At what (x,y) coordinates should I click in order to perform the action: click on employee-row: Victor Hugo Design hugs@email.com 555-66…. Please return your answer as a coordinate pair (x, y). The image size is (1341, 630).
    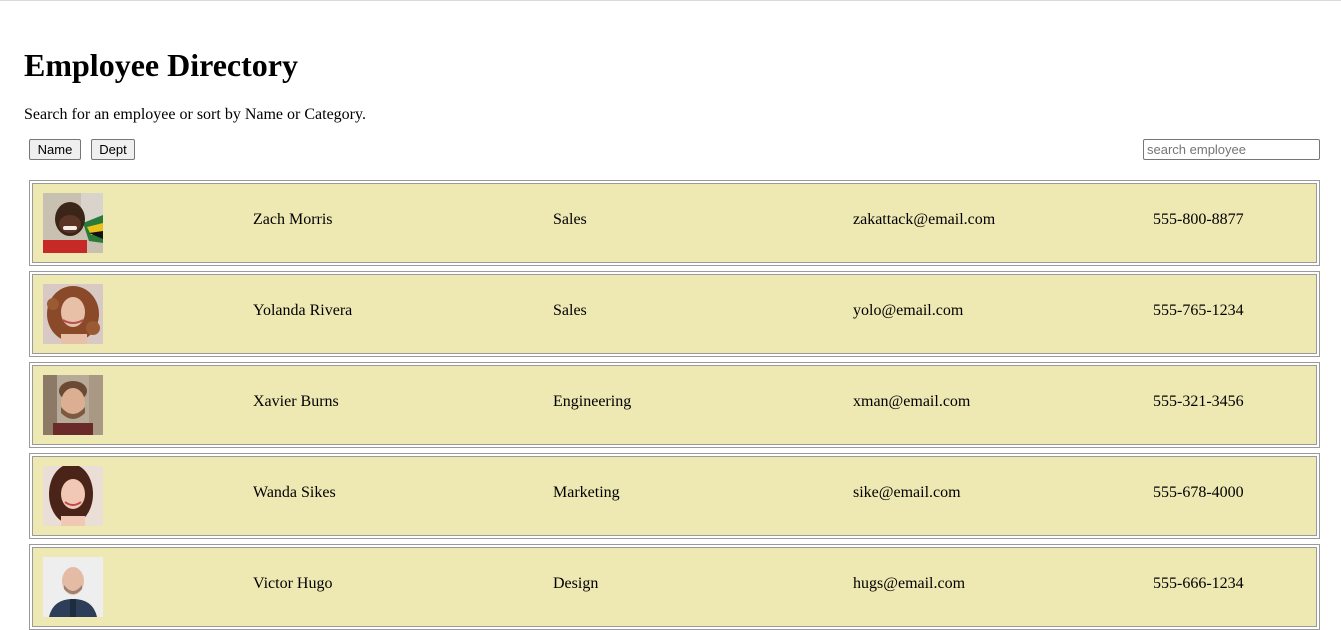
    Looking at the image, I should click on (674, 587).